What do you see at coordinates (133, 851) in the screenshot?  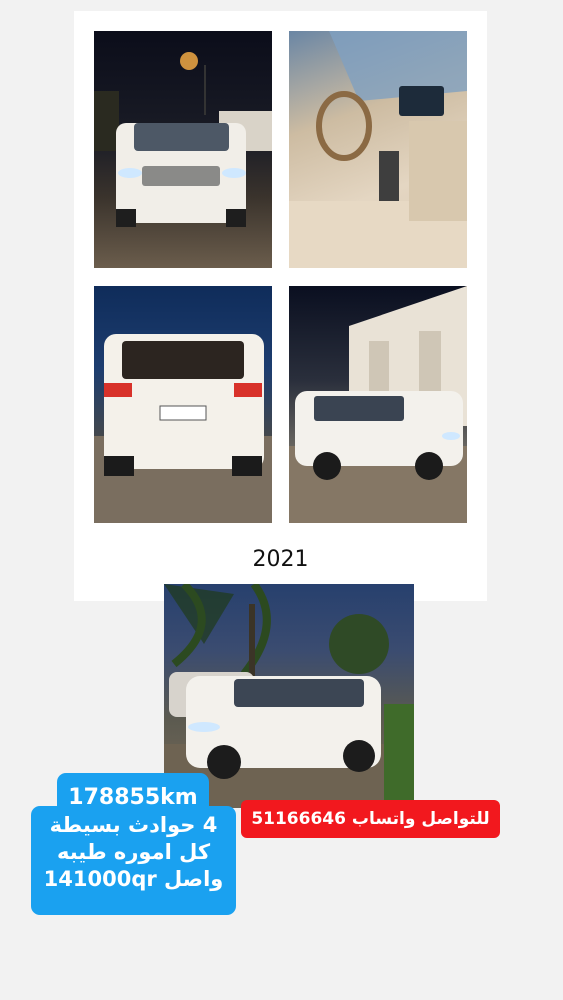 I see `condition-text: كل اموره طيبه` at bounding box center [133, 851].